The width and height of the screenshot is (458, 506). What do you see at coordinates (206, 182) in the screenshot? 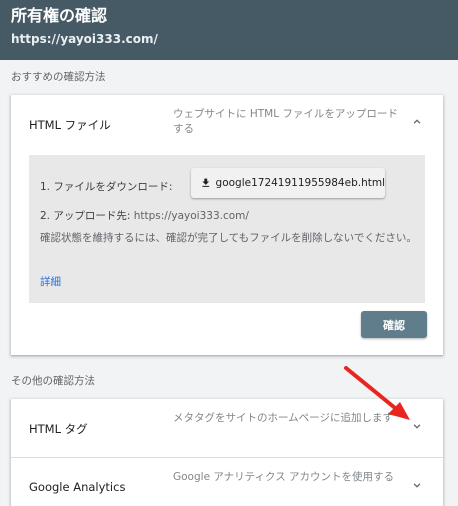
I see `download-icon` at bounding box center [206, 182].